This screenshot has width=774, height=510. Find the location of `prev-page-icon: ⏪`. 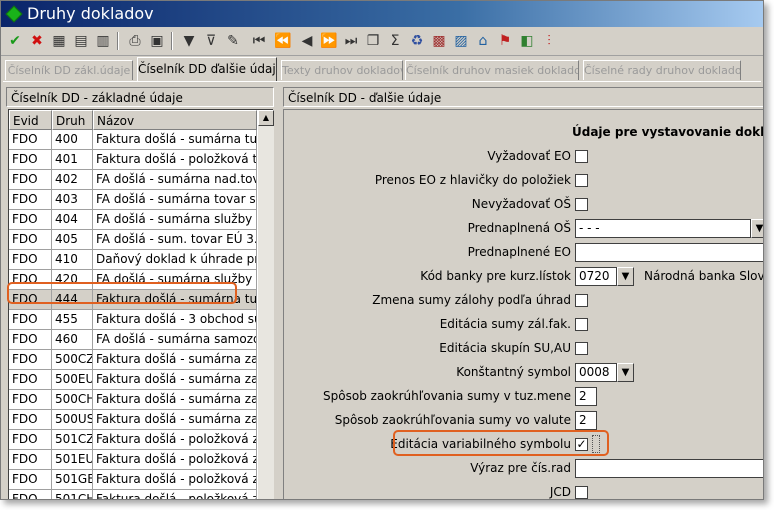

prev-page-icon: ⏪ is located at coordinates (283, 41).